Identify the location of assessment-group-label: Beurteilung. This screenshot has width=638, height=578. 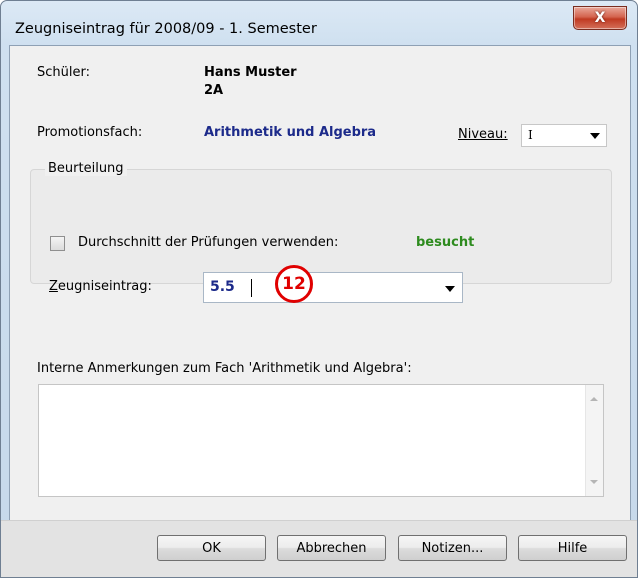
(86, 168).